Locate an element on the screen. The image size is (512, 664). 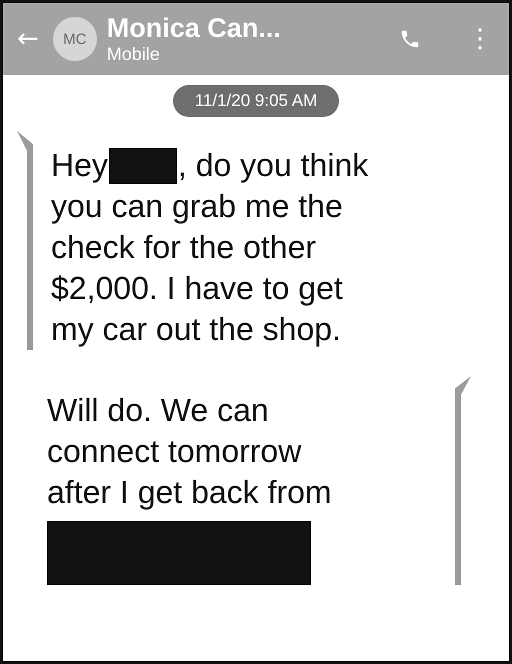
contact-subtitle: Mobile is located at coordinates (133, 54).